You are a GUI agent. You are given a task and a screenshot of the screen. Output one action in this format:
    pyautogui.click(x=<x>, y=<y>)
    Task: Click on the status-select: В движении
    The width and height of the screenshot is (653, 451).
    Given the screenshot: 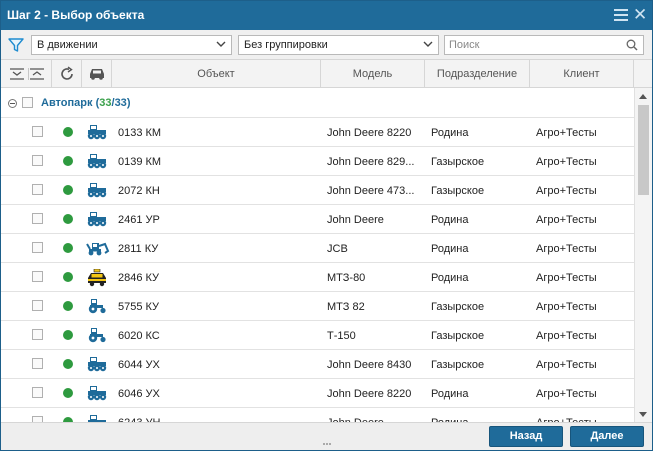 What is the action you would take?
    pyautogui.click(x=131, y=45)
    